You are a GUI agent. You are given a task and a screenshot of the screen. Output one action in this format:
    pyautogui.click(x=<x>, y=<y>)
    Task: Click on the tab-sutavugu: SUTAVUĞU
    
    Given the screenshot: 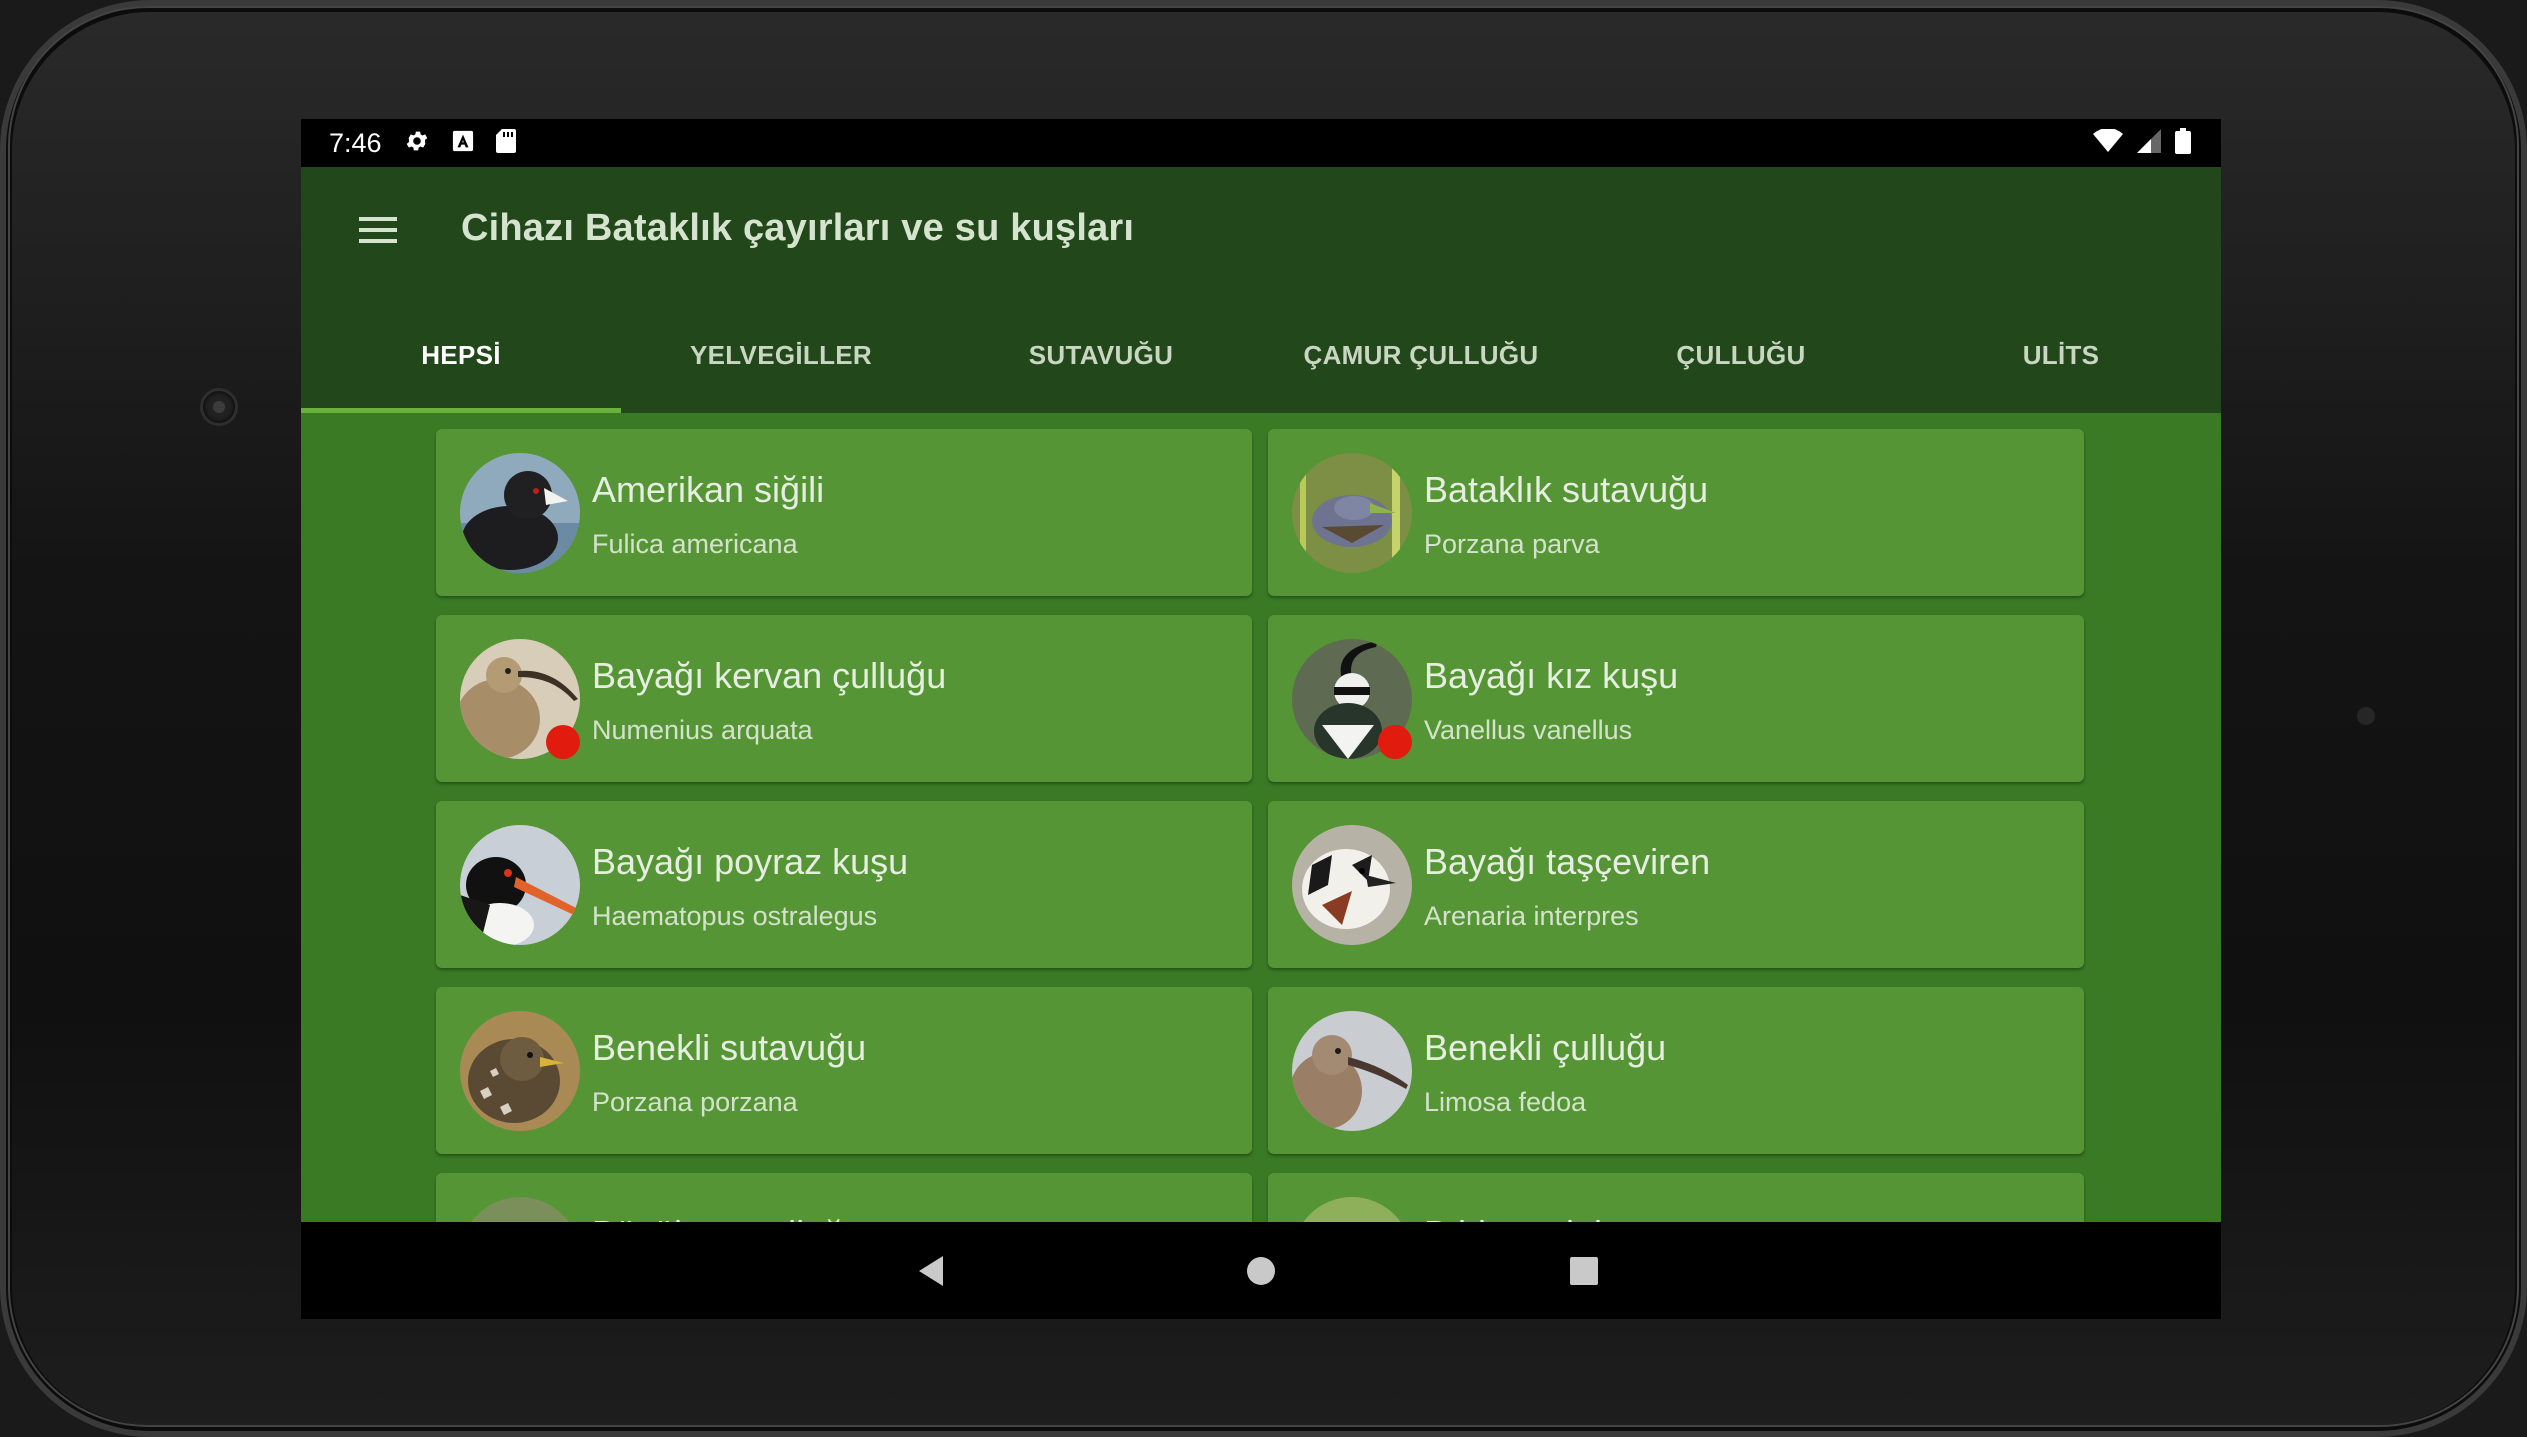 What is the action you would take?
    pyautogui.click(x=1101, y=355)
    